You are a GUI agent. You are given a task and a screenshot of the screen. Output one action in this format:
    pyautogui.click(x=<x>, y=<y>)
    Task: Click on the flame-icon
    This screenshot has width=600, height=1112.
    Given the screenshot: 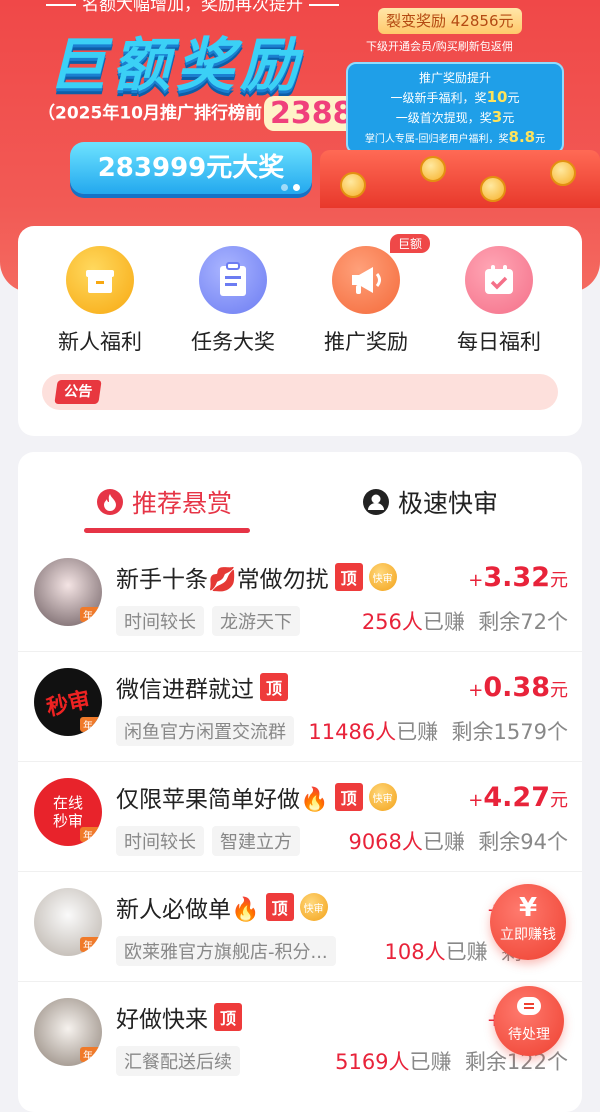 What is the action you would take?
    pyautogui.click(x=110, y=502)
    